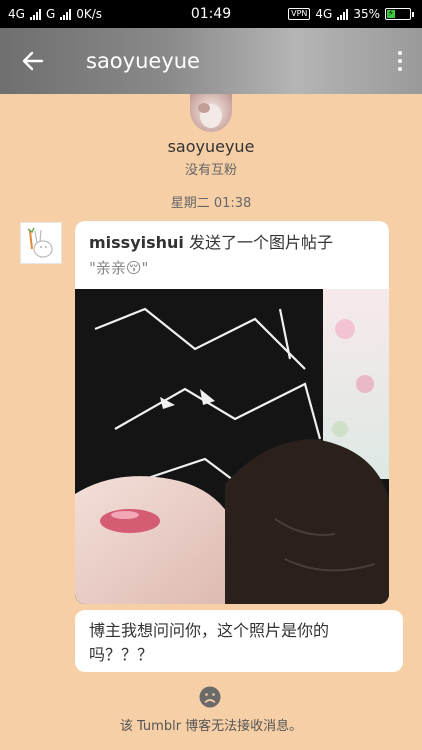 The height and width of the screenshot is (750, 422). Describe the element at coordinates (143, 61) in the screenshot. I see `header-title: saoyueyue` at that location.